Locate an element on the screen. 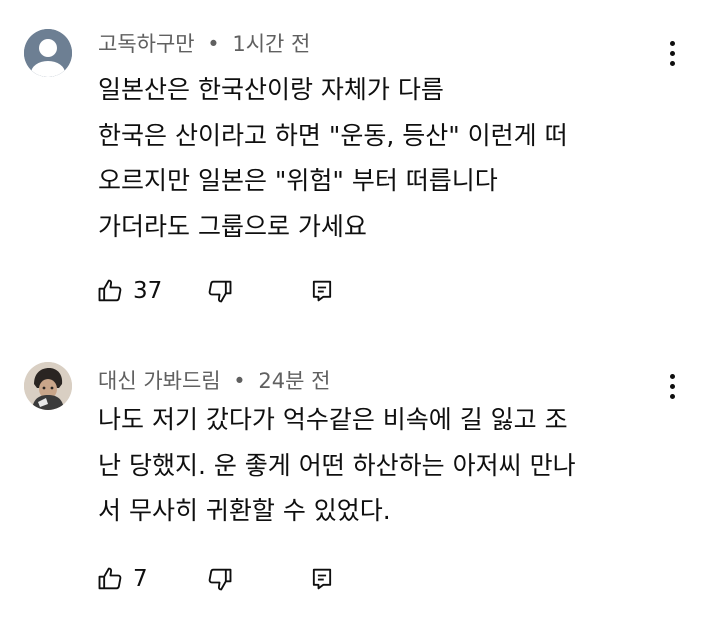 The height and width of the screenshot is (627, 720). comment-line: 오르지만 일본은 "위험" 부터 떠릅니다 is located at coordinates (298, 180).